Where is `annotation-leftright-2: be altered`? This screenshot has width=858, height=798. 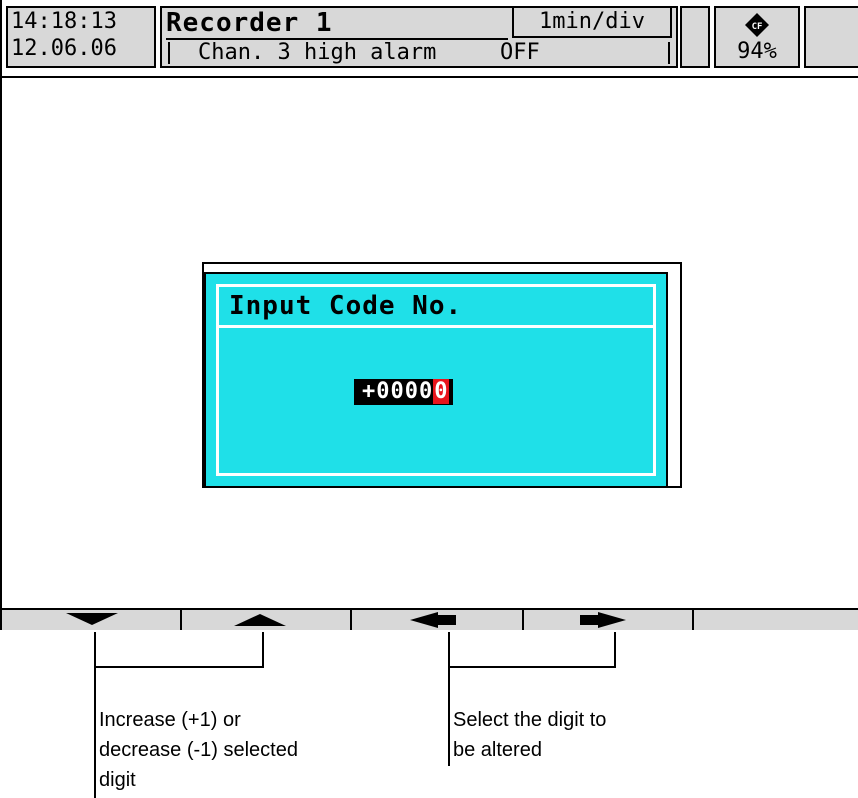
annotation-leftright-2: be altered is located at coordinates (497, 750).